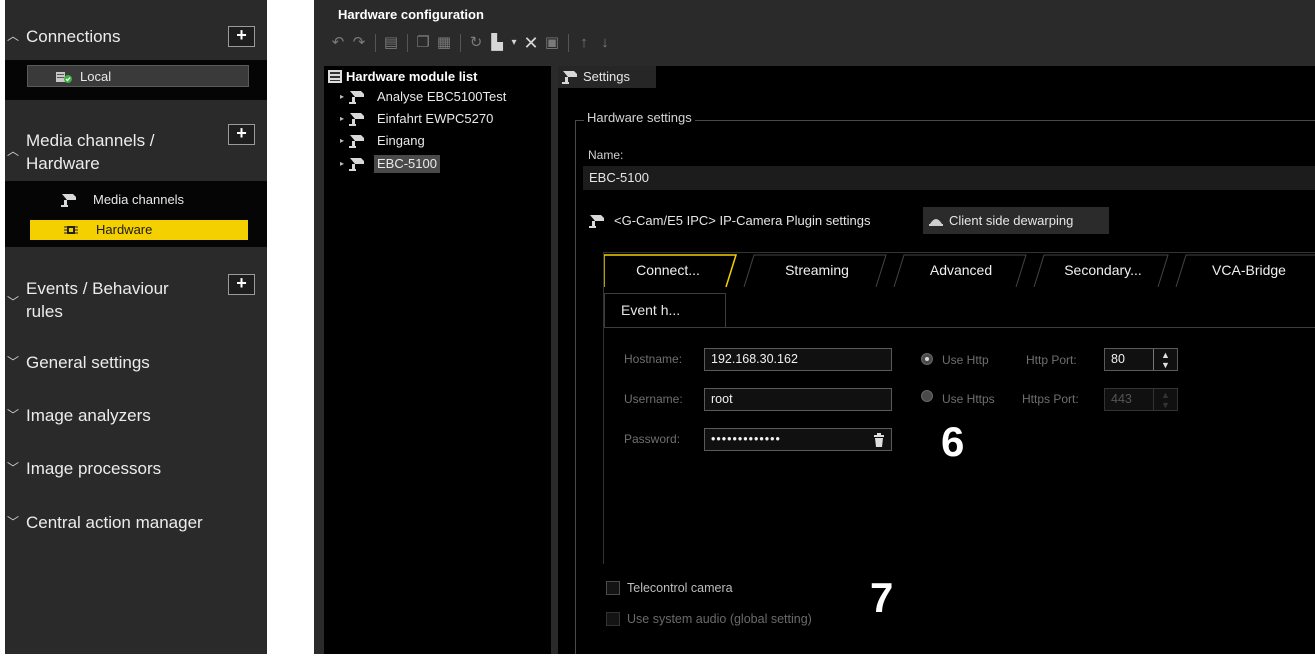  I want to click on move-down-icon: ↓, so click(605, 43).